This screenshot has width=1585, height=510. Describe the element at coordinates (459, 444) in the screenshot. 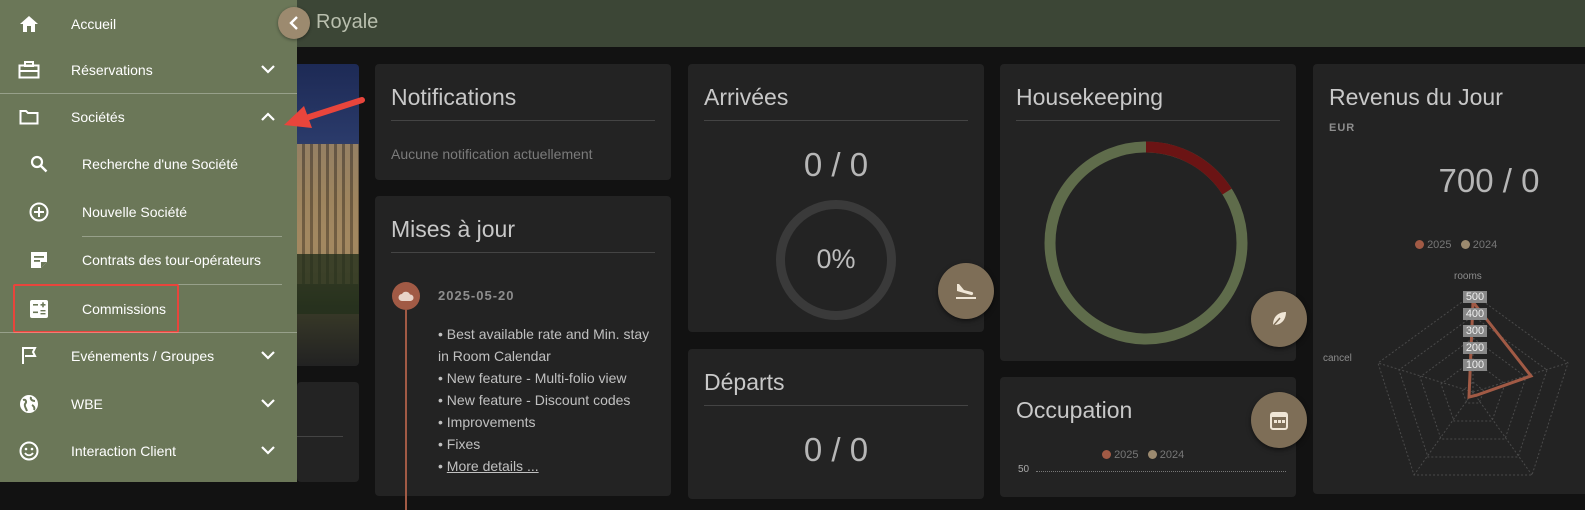

I see `update-item: • Fixes` at that location.